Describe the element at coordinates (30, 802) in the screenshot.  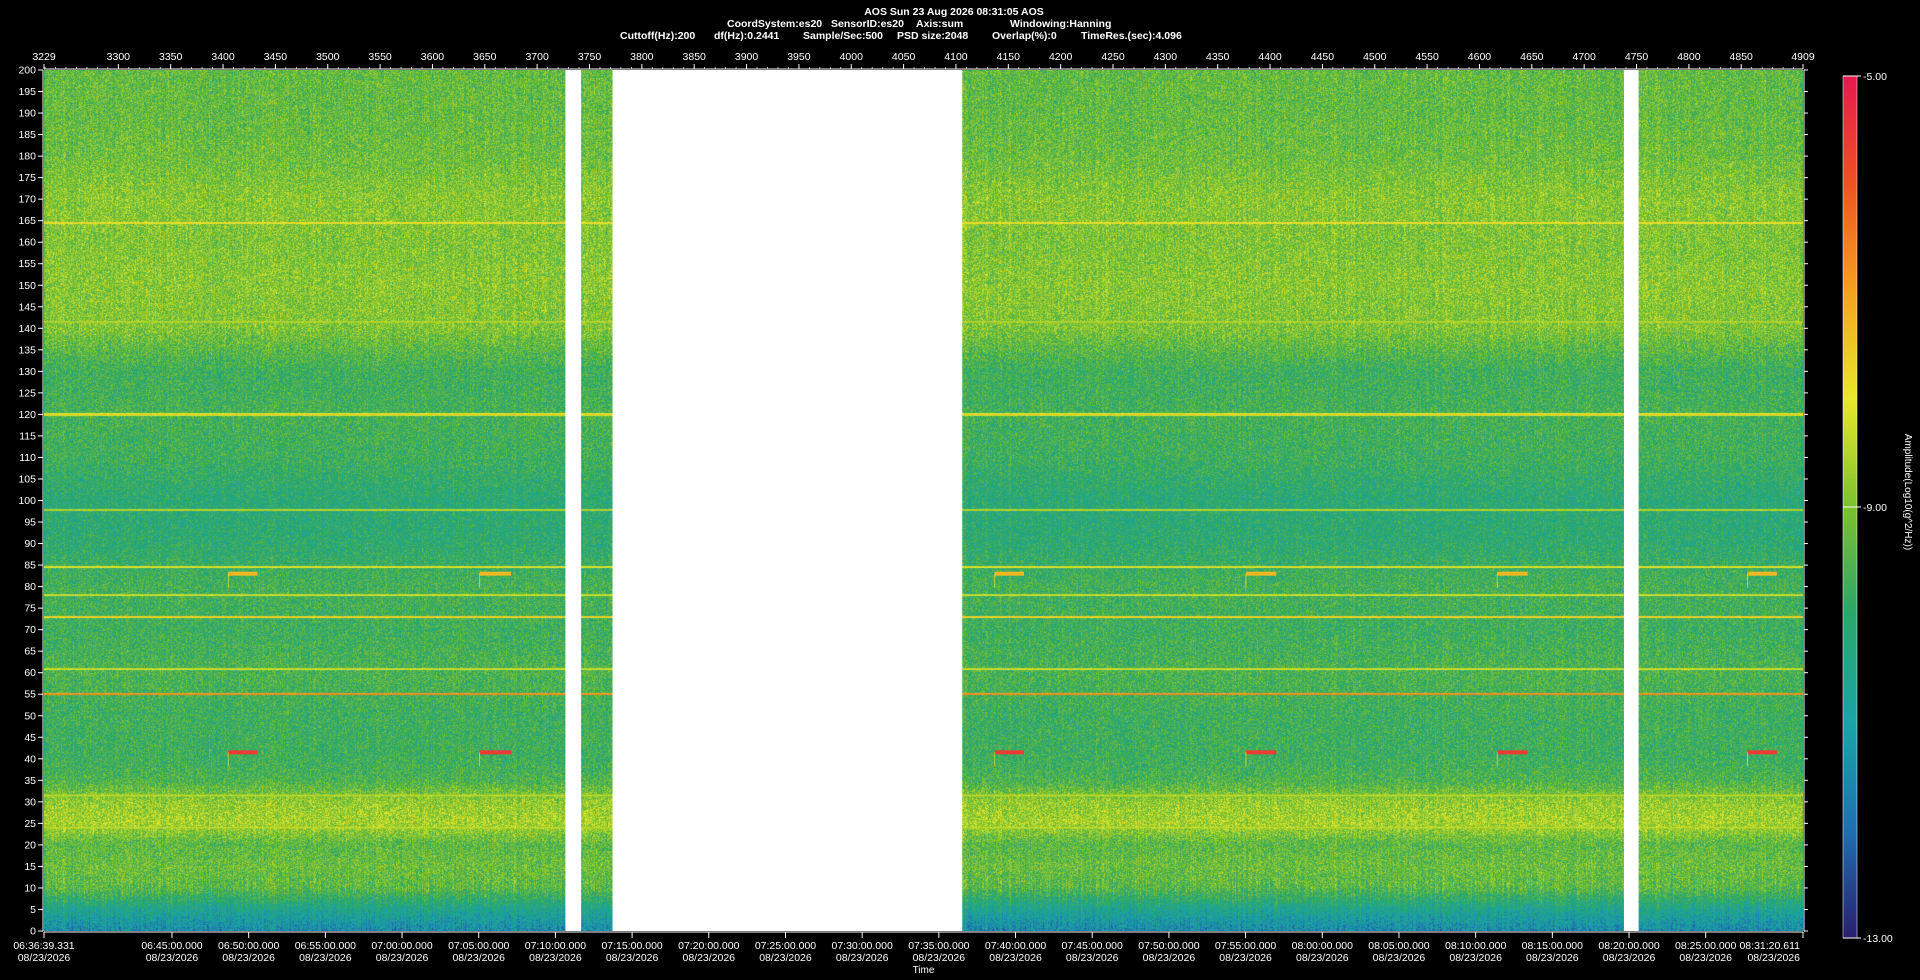
I see `y-tick-label: 30` at that location.